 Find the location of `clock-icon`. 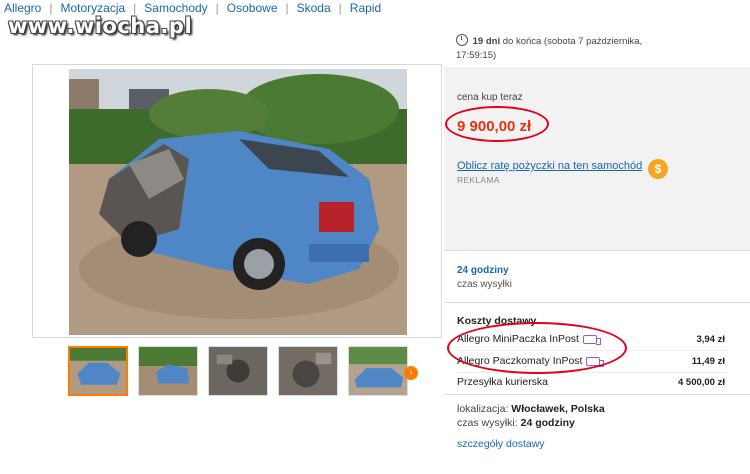

clock-icon is located at coordinates (462, 40).